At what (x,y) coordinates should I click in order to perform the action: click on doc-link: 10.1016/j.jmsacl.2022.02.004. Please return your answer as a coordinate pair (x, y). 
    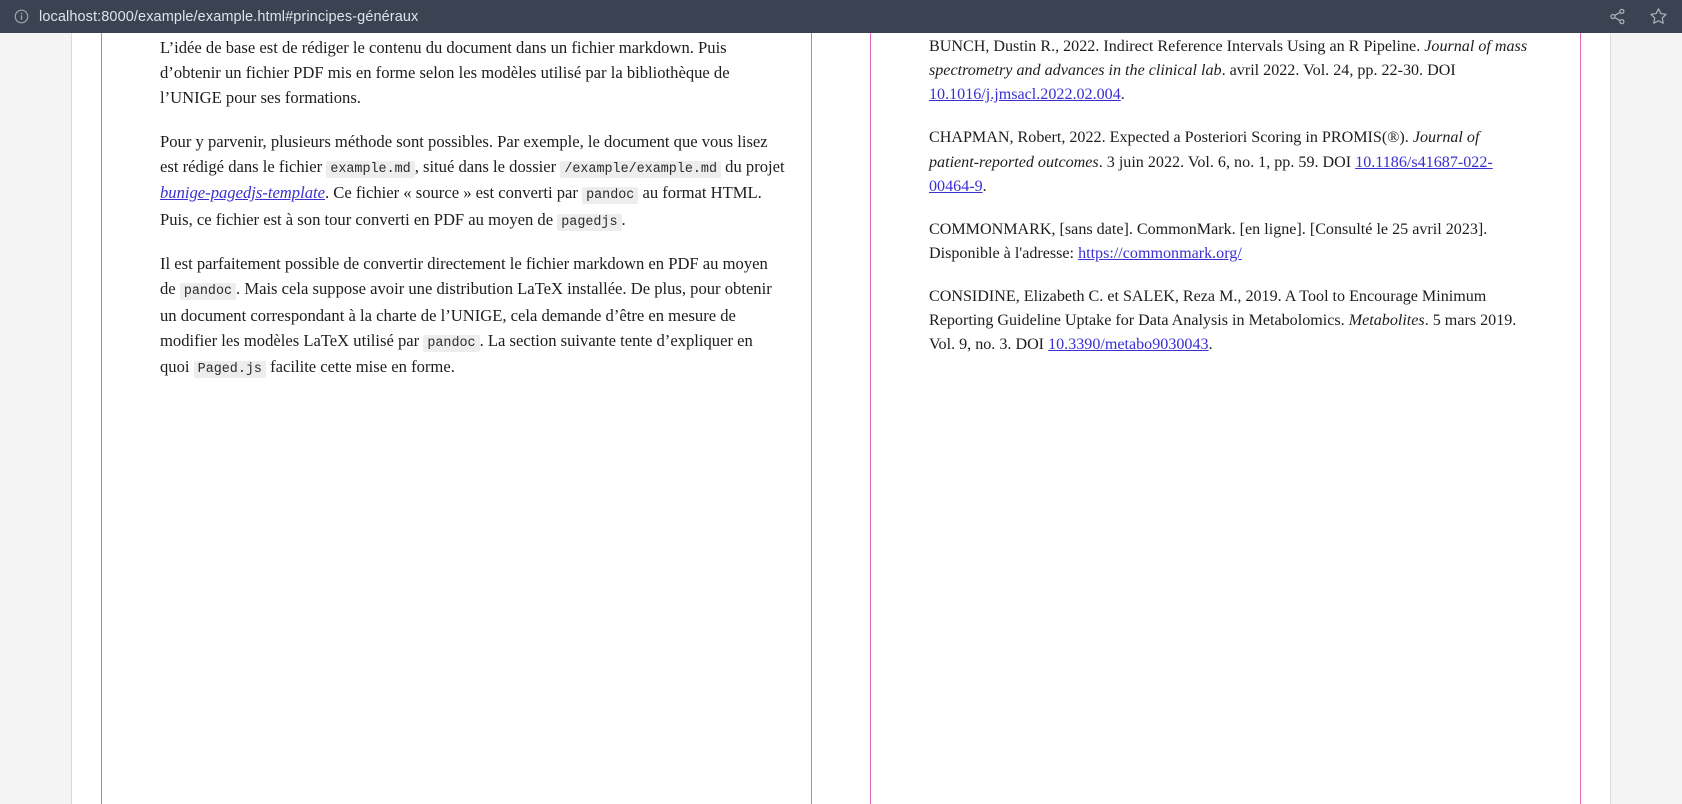
    Looking at the image, I should click on (1025, 94).